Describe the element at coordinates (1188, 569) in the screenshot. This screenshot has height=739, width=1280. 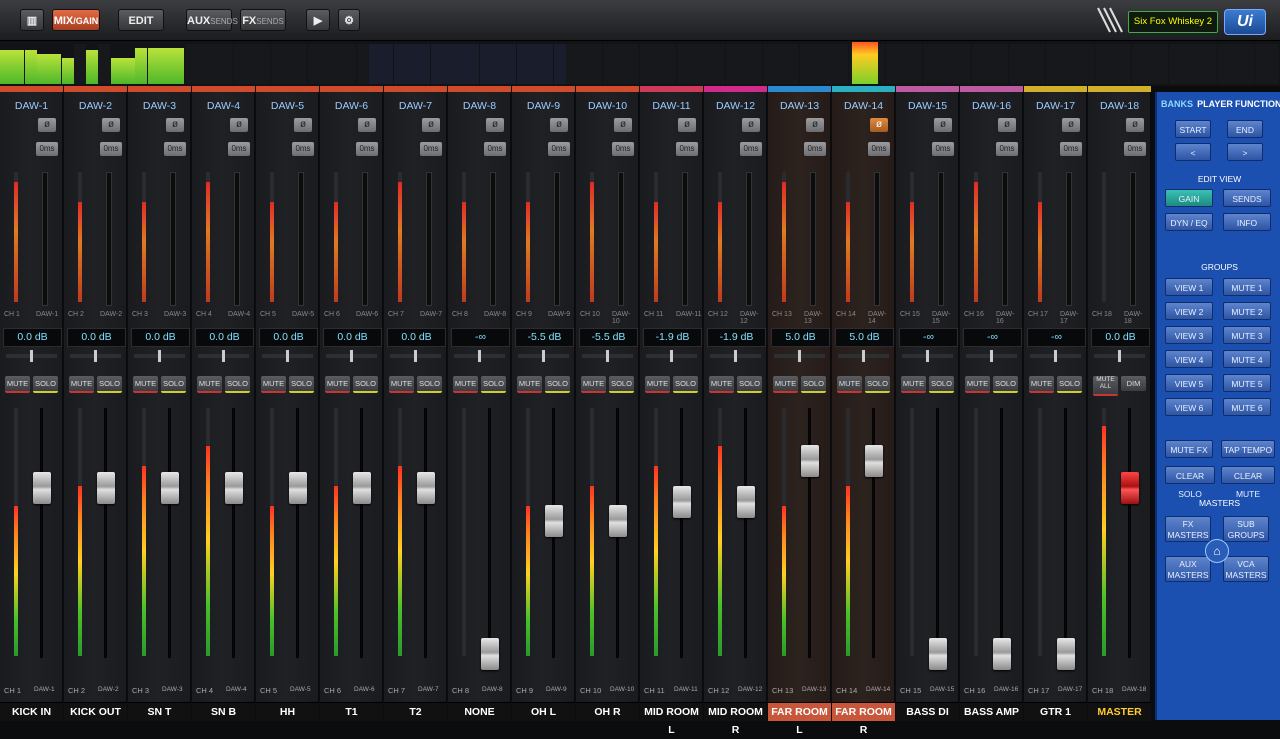
I see `aux-masters-button: AUX MASTERS` at that location.